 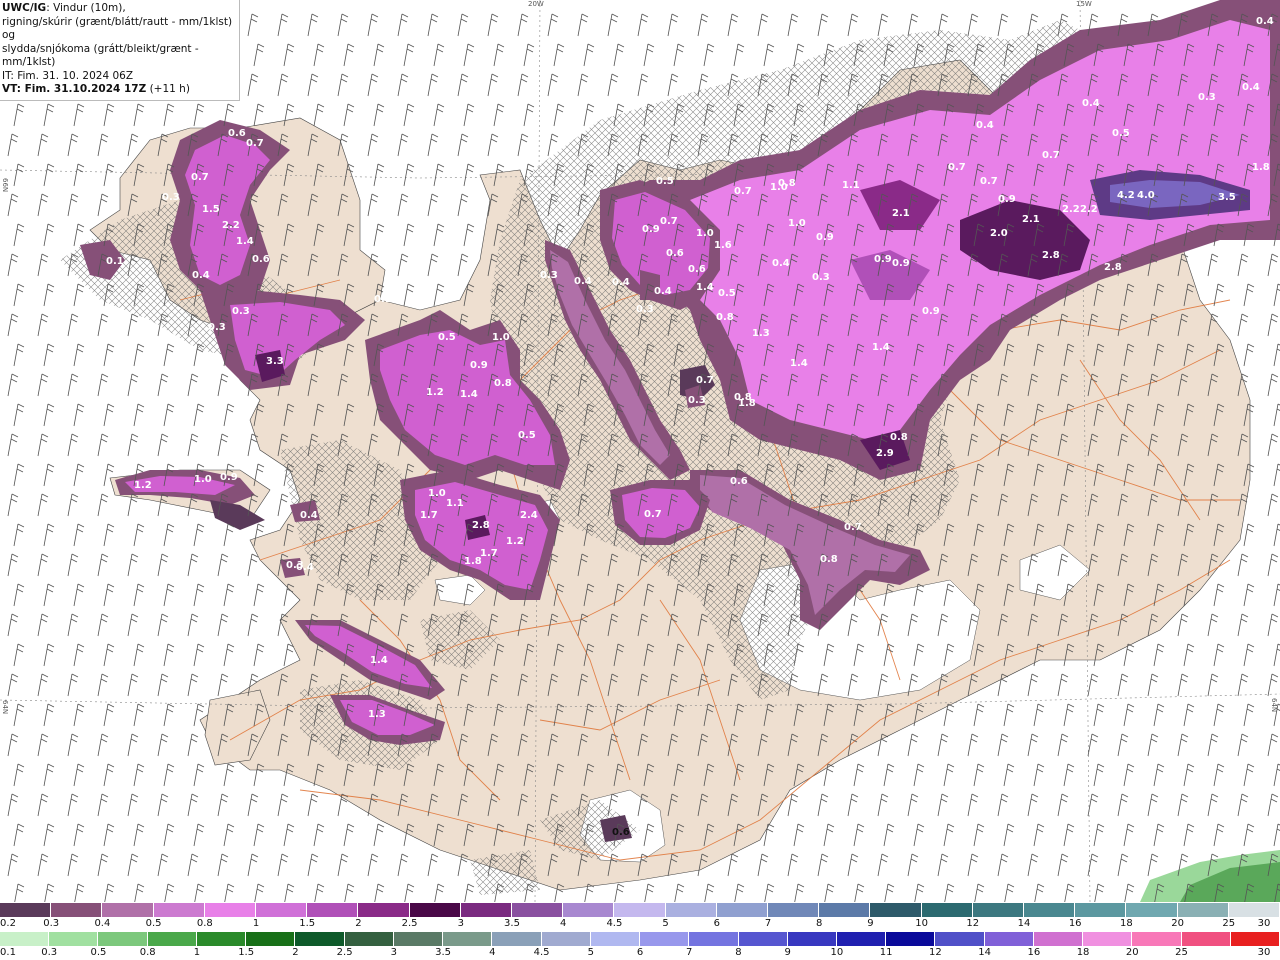 What do you see at coordinates (383, 299) in the screenshot?
I see `precip-value-label: 0.1` at bounding box center [383, 299].